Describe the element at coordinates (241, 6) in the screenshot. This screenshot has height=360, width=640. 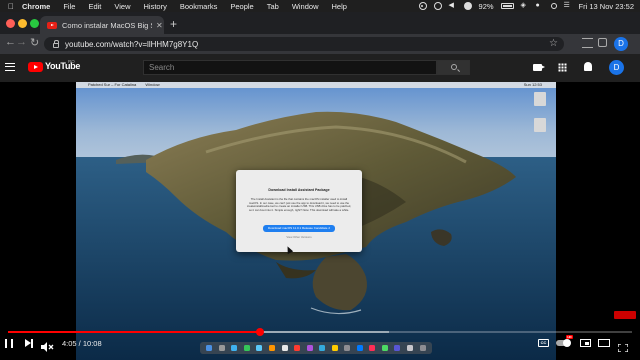
I see `menu-people: People` at that location.